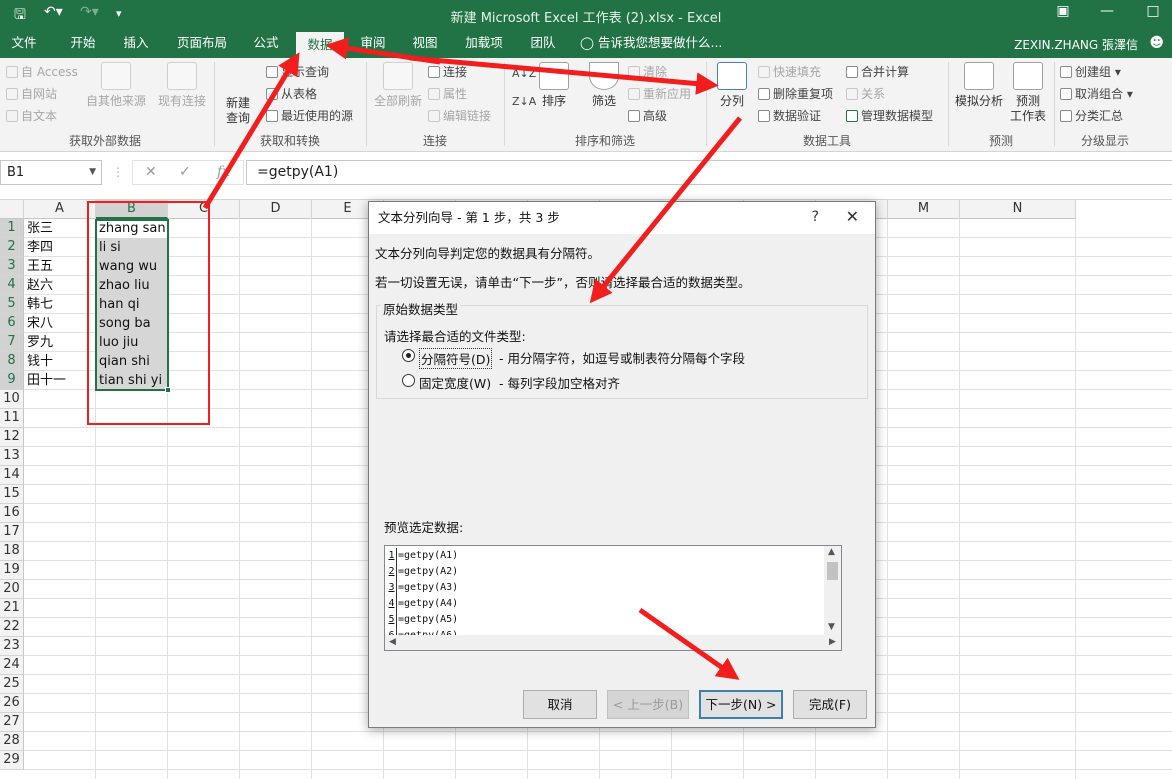 The width and height of the screenshot is (1172, 779). Describe the element at coordinates (12, 437) in the screenshot. I see `row-header-12: 12` at that location.